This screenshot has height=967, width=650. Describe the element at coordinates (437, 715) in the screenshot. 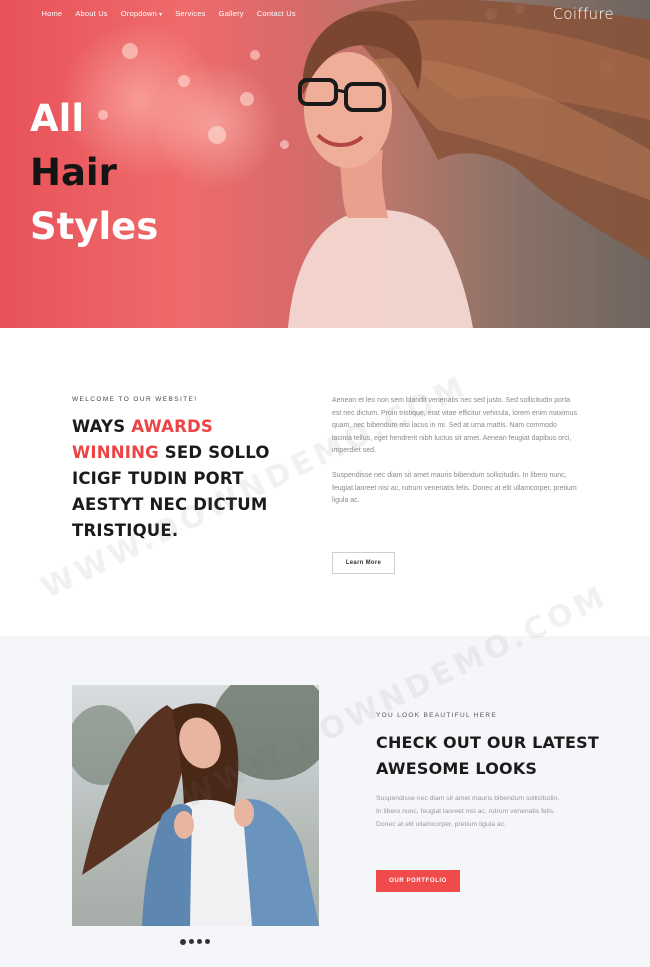

I see `portfolio-sub-label: YOU LOOK BEAUTIFUL HERE` at that location.